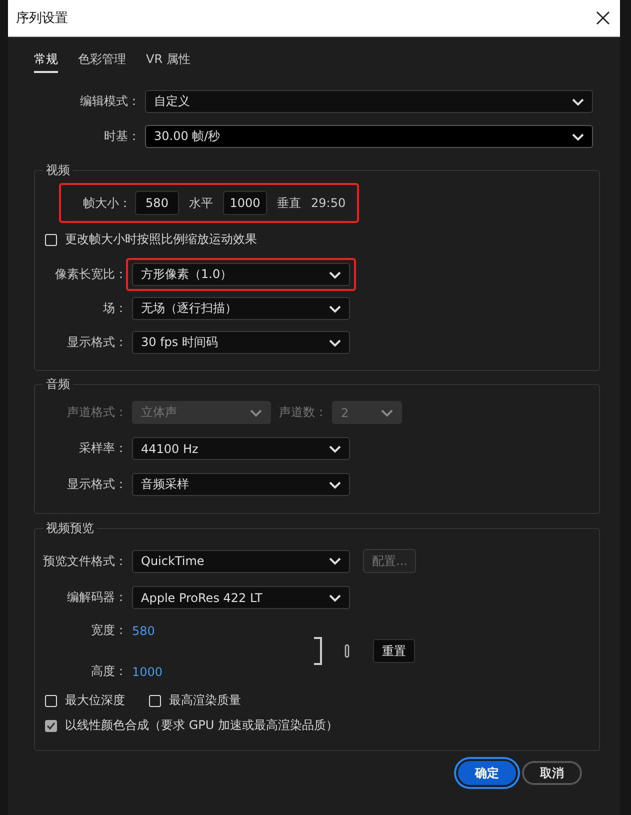  Describe the element at coordinates (369, 101) in the screenshot. I see `dropdown: 自定义` at that location.